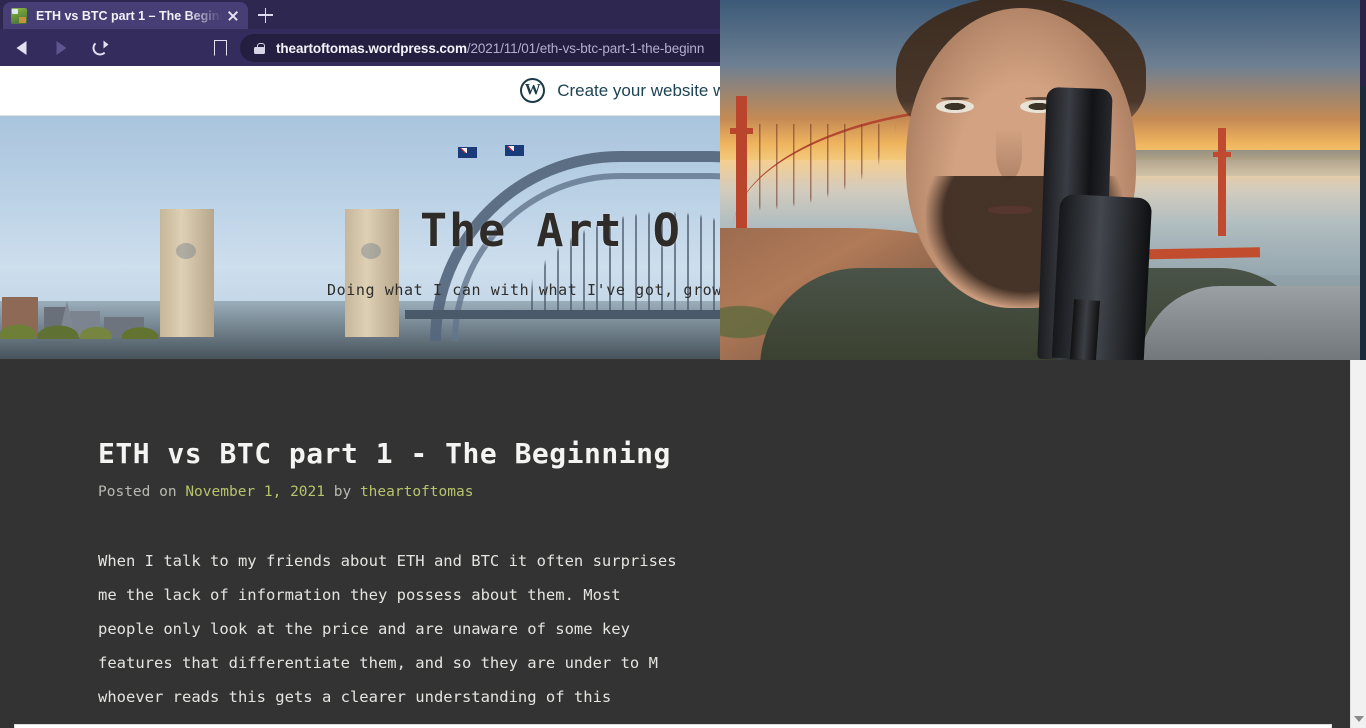  I want to click on webcam-right-edge, so click(1363, 180).